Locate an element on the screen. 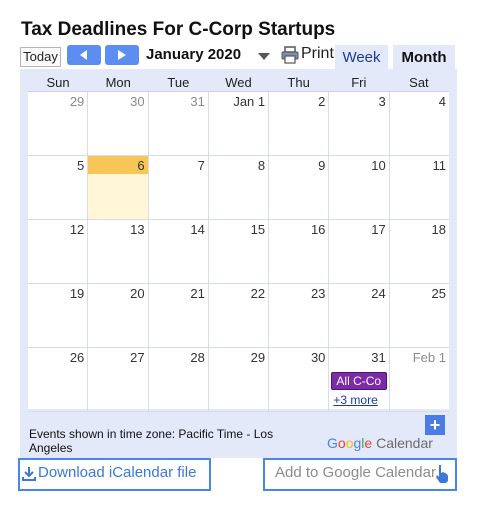  day-cell: 13 is located at coordinates (118, 251).